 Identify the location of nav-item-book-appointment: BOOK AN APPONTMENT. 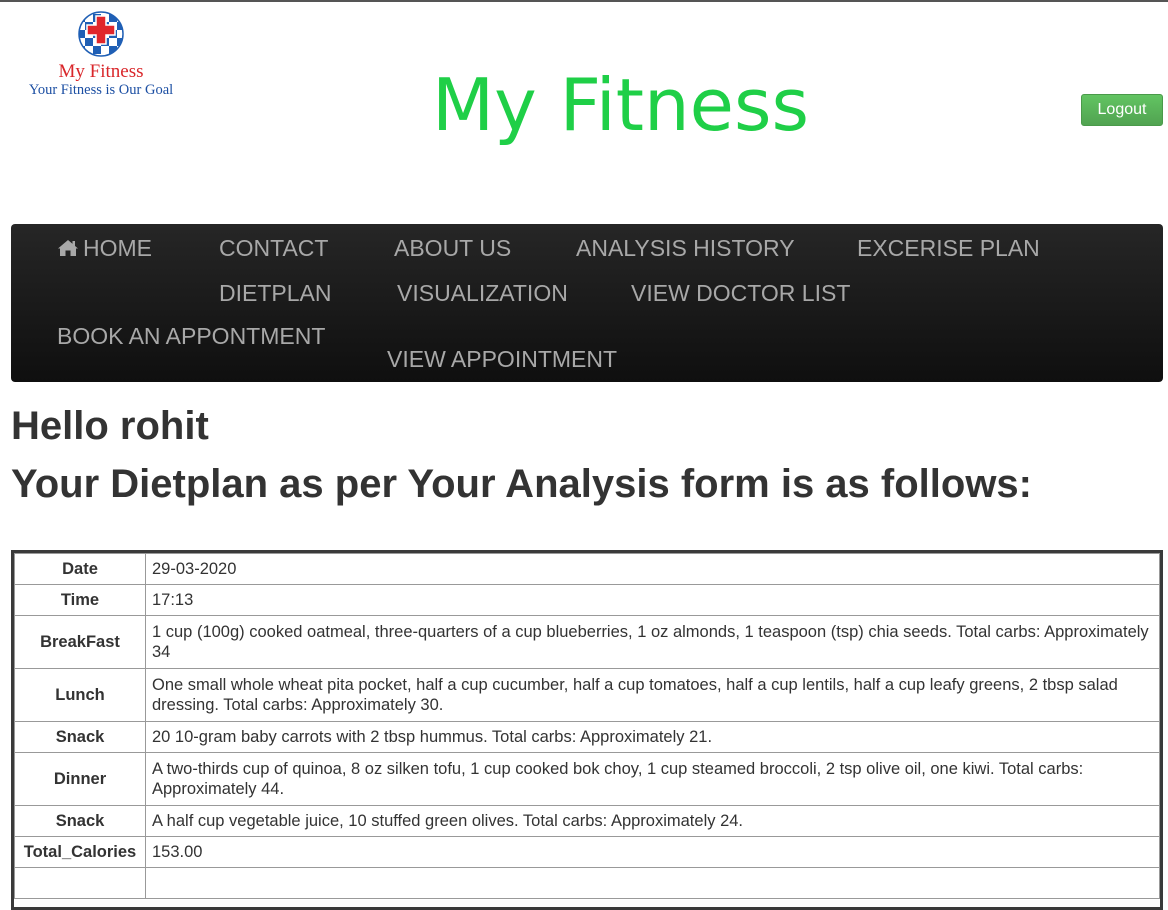
(191, 336).